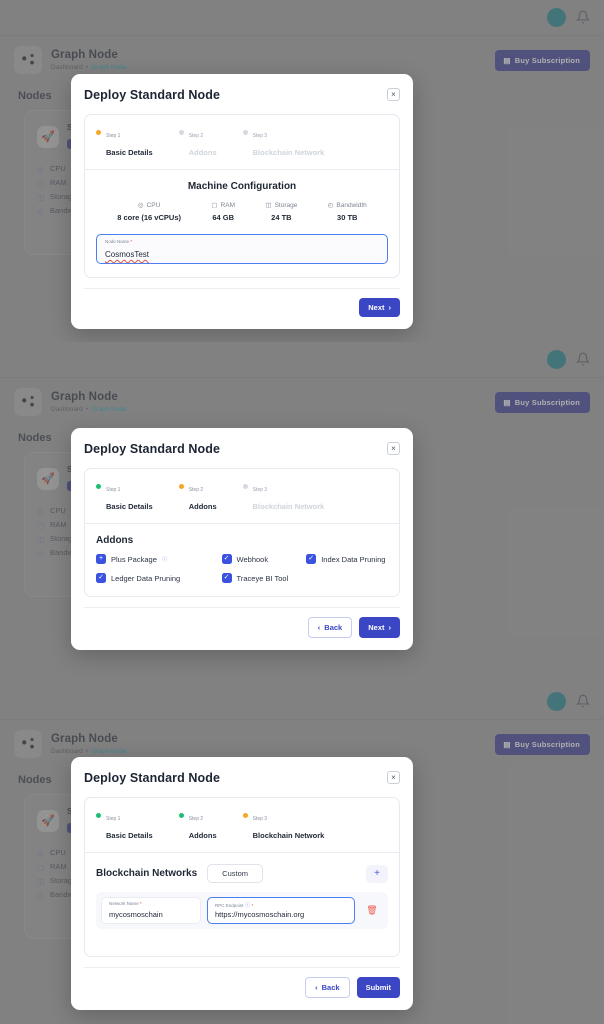 The width and height of the screenshot is (604, 1024). I want to click on bandwidth-icon: ◴, so click(330, 205).